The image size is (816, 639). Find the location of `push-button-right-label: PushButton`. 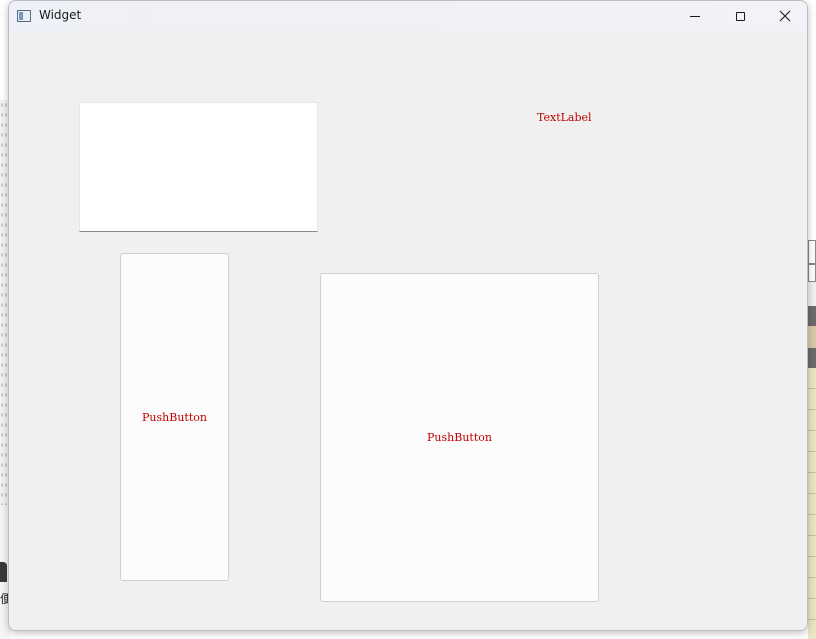

push-button-right-label: PushButton is located at coordinates (459, 437).